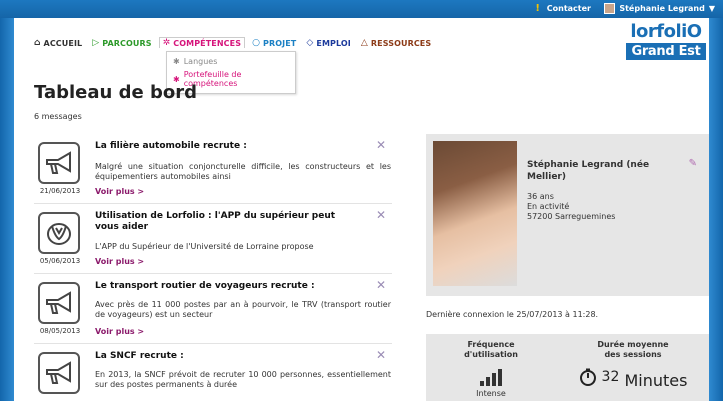  I want to click on user-name: Stéphanie Legrand, so click(662, 8).